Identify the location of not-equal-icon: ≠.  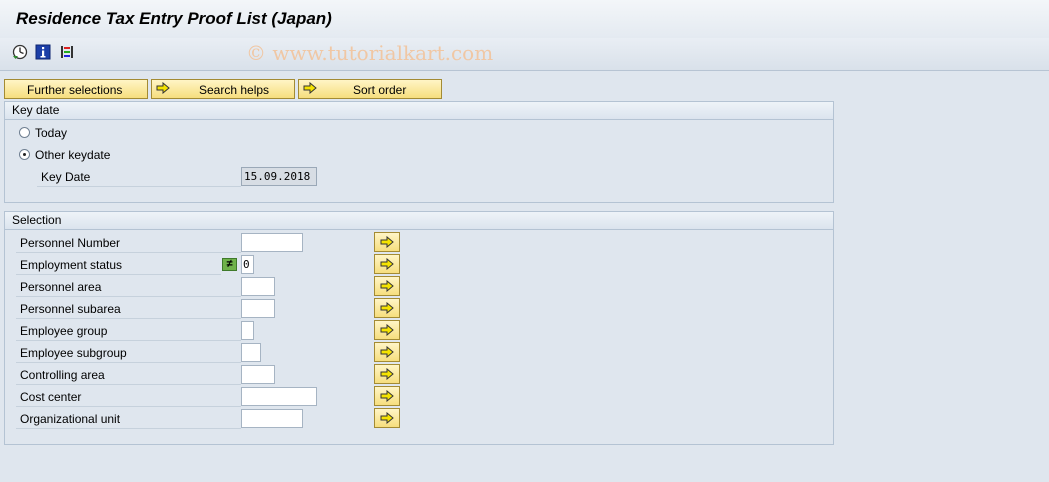
(229, 264).